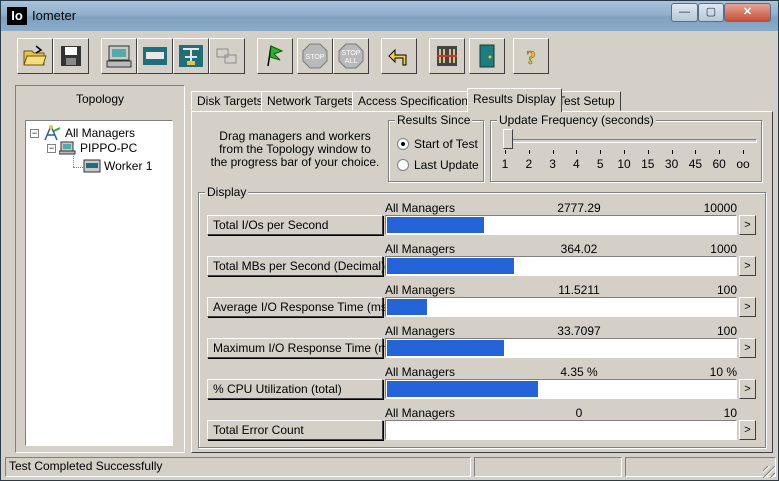 The image size is (779, 481). What do you see at coordinates (437, 144) in the screenshot?
I see `radio-start-of-test: Start of Test` at bounding box center [437, 144].